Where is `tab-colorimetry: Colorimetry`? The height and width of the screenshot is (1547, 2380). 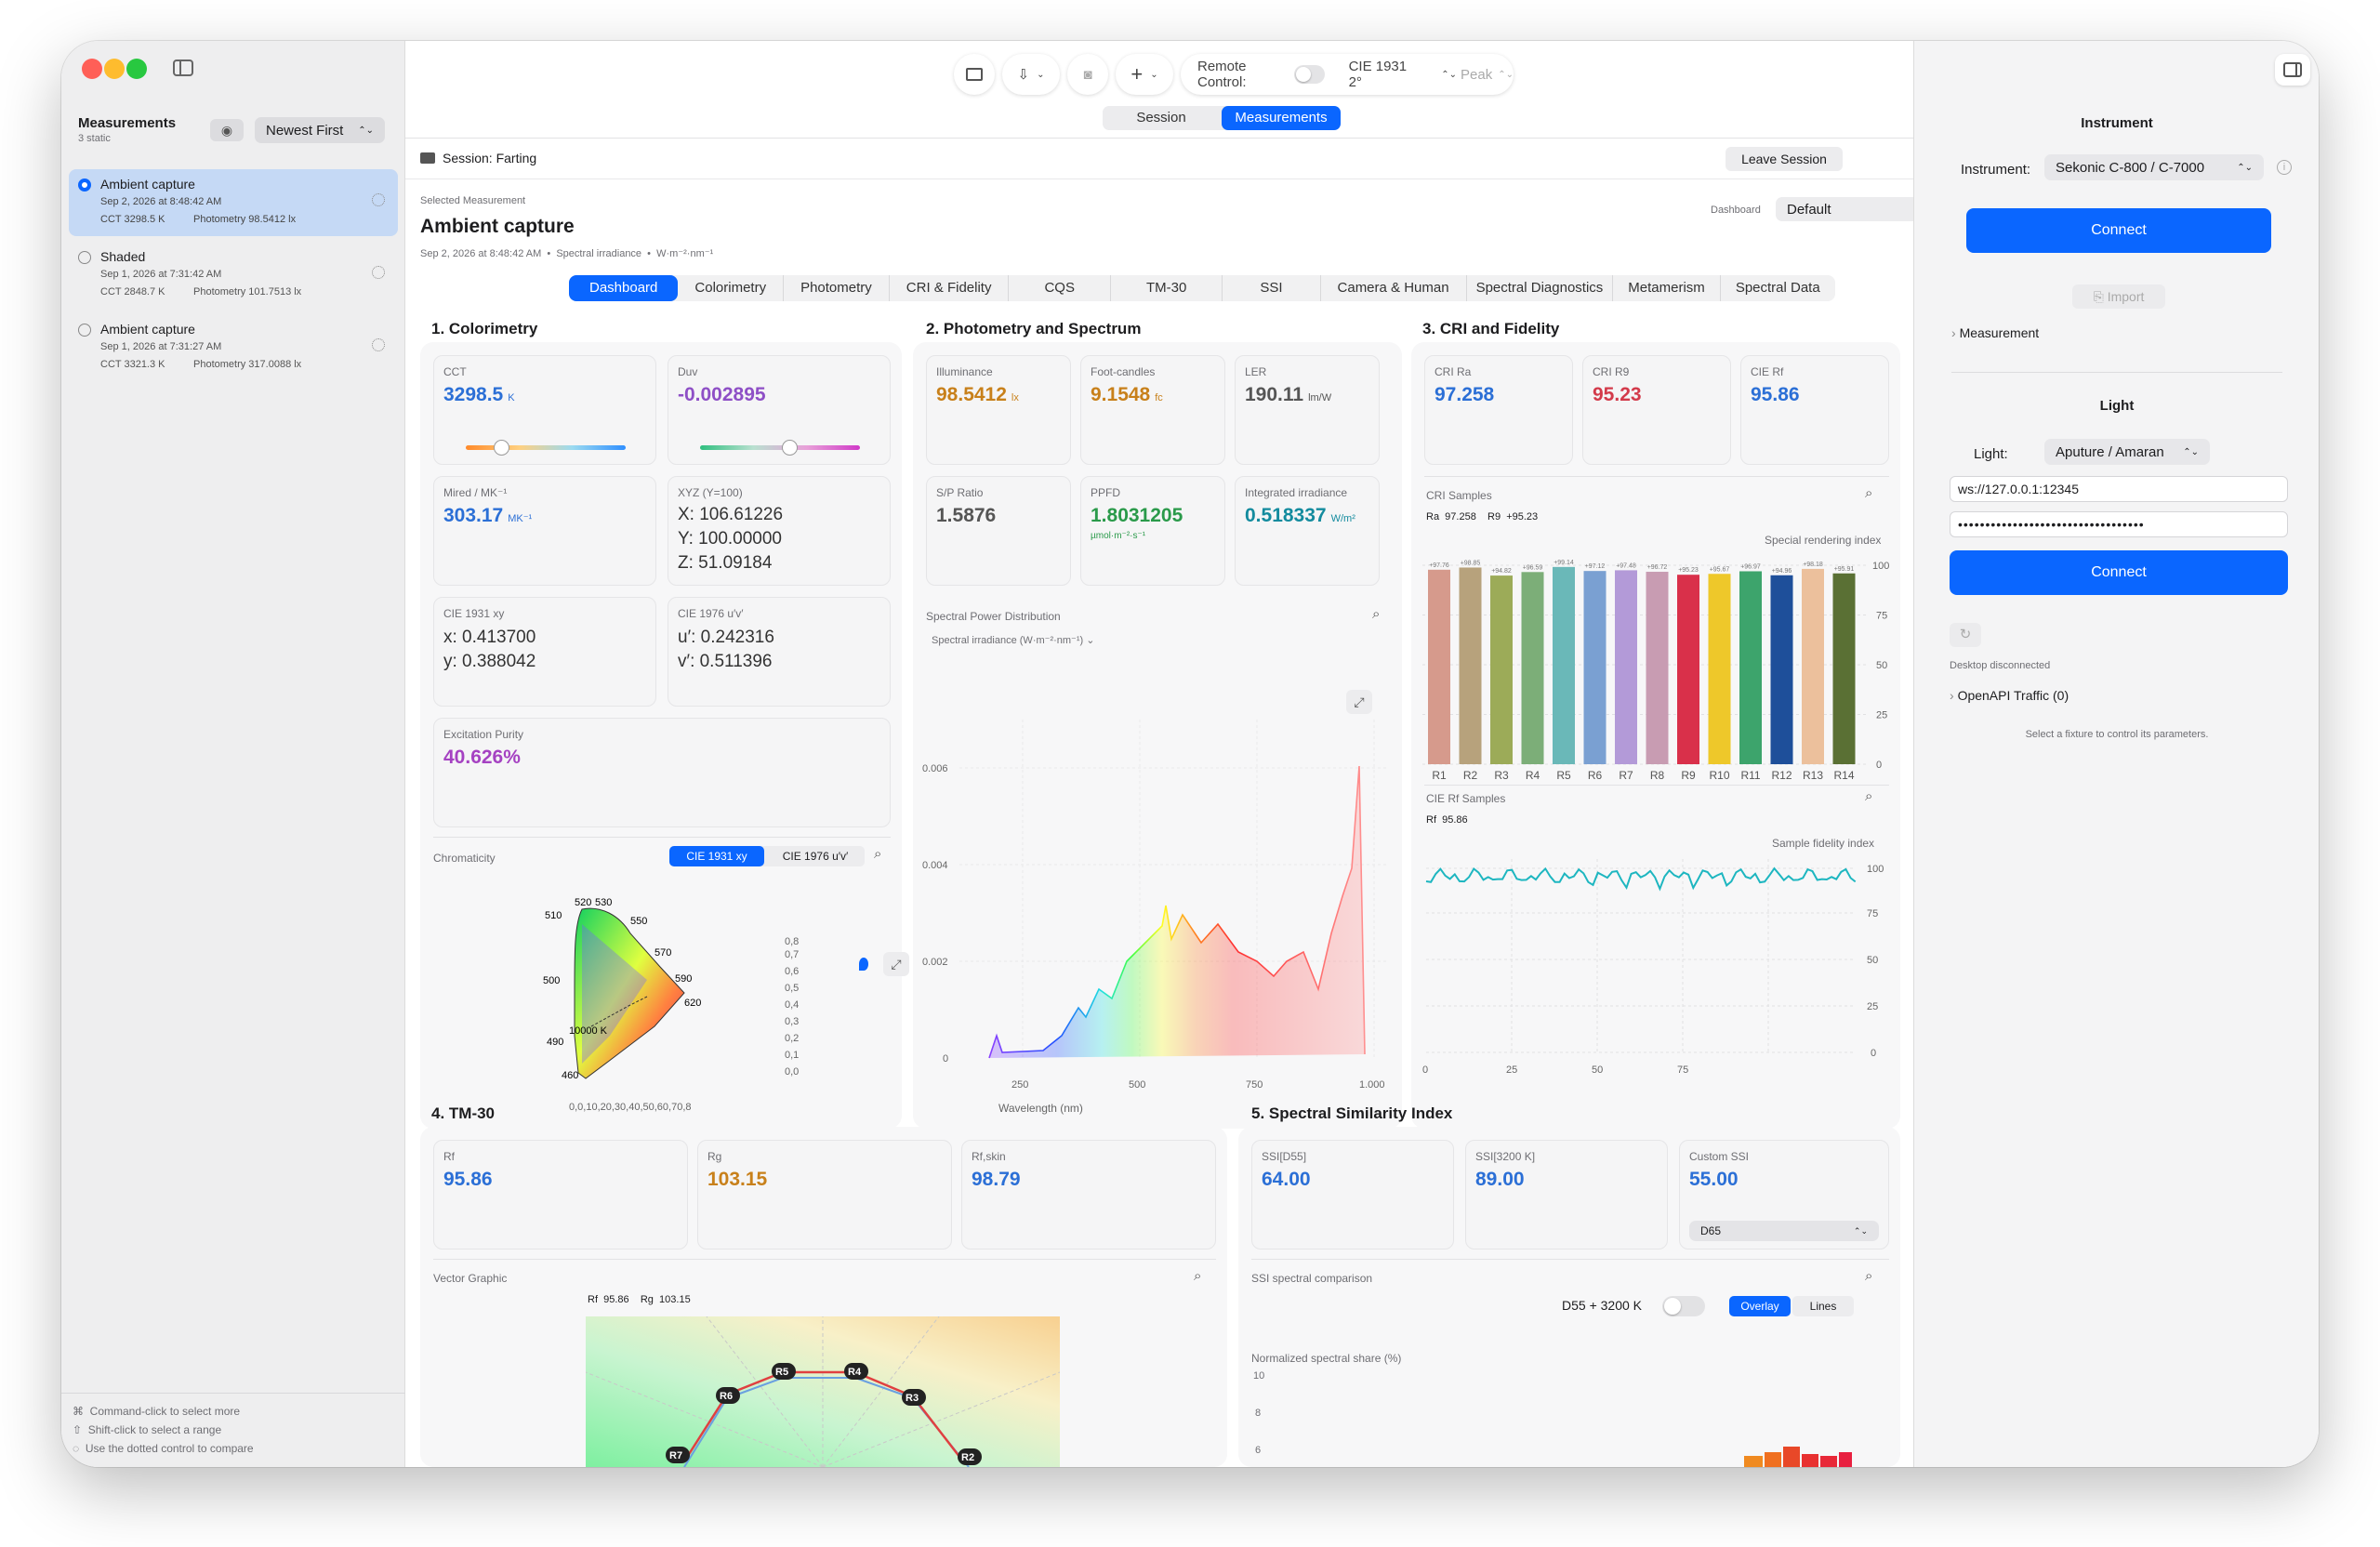
tab-colorimetry: Colorimetry is located at coordinates (730, 288).